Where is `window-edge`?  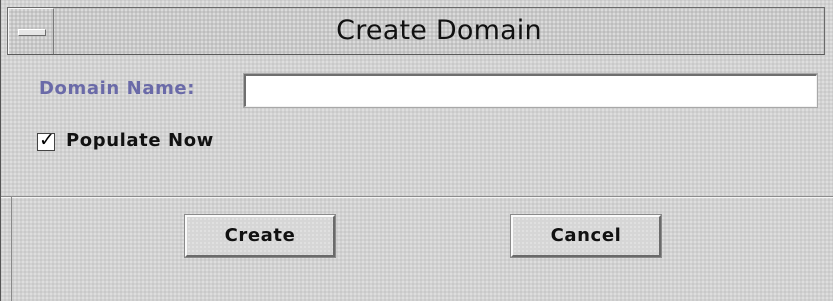
window-edge is located at coordinates (11, 249).